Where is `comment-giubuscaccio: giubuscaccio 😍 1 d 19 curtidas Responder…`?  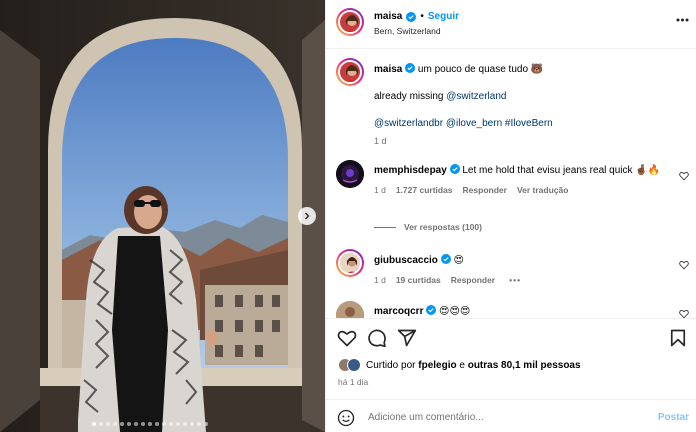
comment-giubuscaccio: giubuscaccio 😍 1 d 19 curtidas Responder… is located at coordinates (522, 269).